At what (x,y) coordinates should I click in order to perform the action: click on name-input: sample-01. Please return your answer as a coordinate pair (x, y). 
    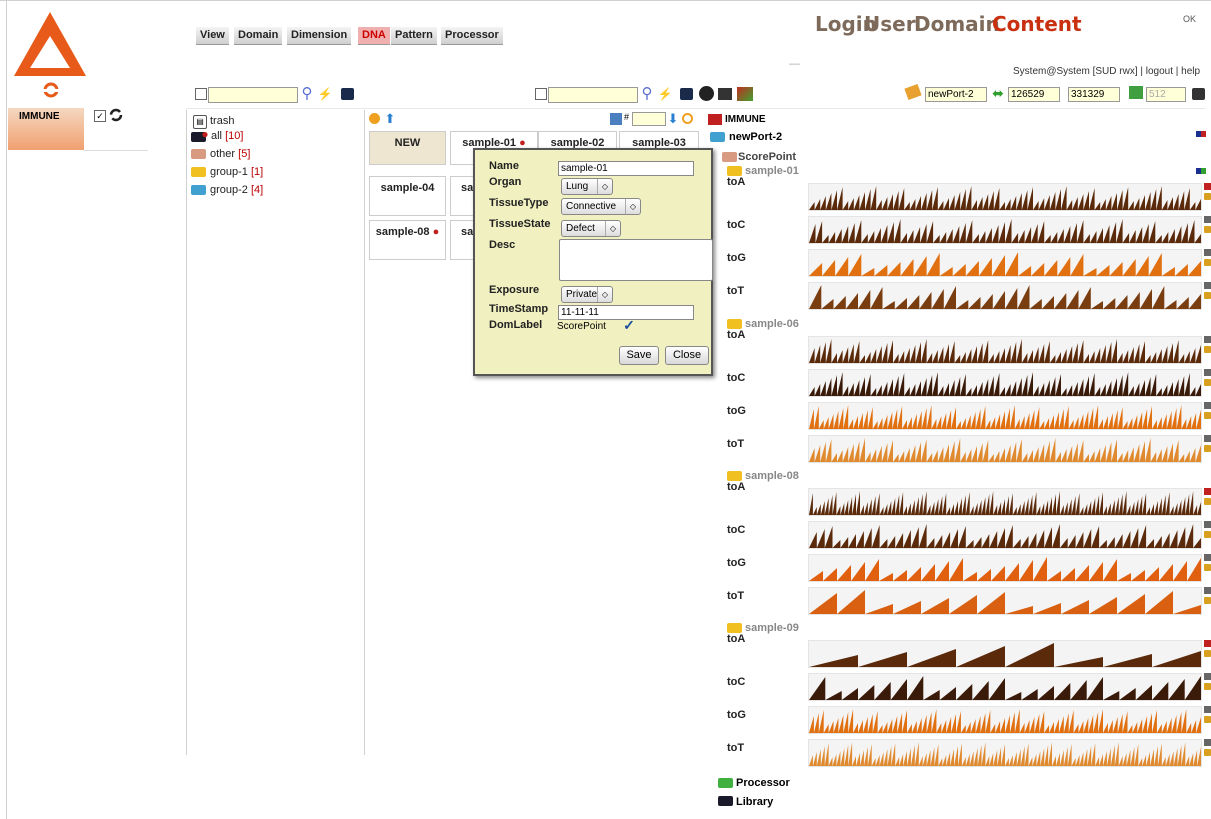
    Looking at the image, I should click on (626, 168).